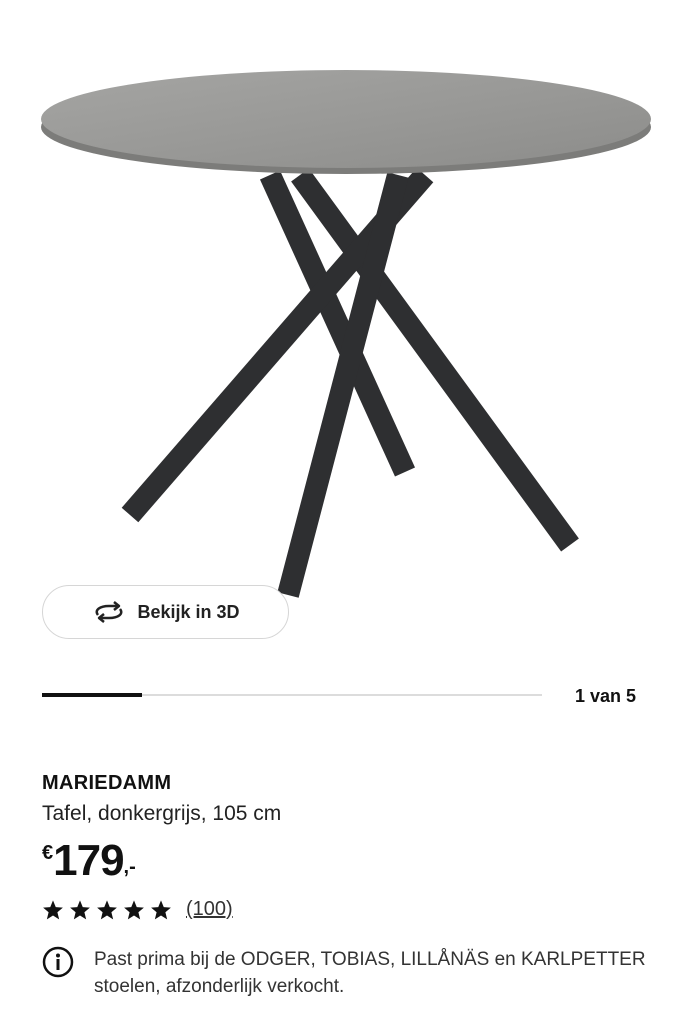  Describe the element at coordinates (92, 695) in the screenshot. I see `gallery-progress-fill` at that location.